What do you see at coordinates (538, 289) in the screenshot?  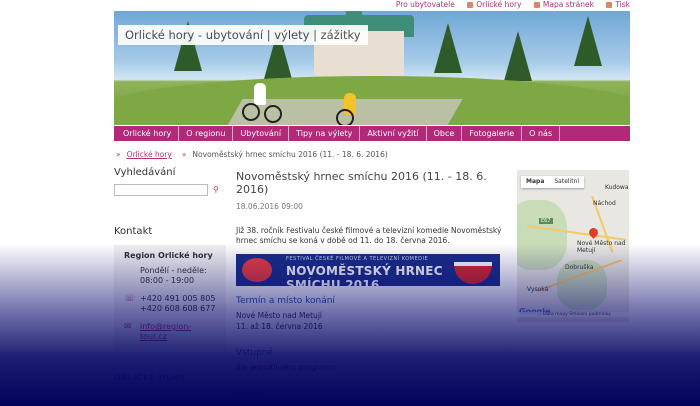 I see `map-town-vysoka: Vysoká` at bounding box center [538, 289].